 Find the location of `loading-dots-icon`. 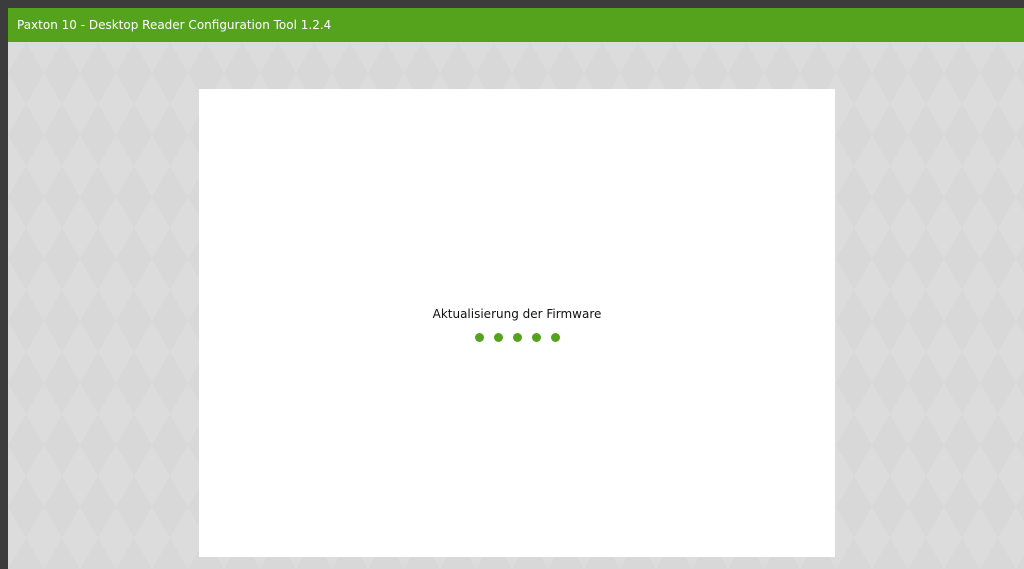

loading-dots-icon is located at coordinates (517, 337).